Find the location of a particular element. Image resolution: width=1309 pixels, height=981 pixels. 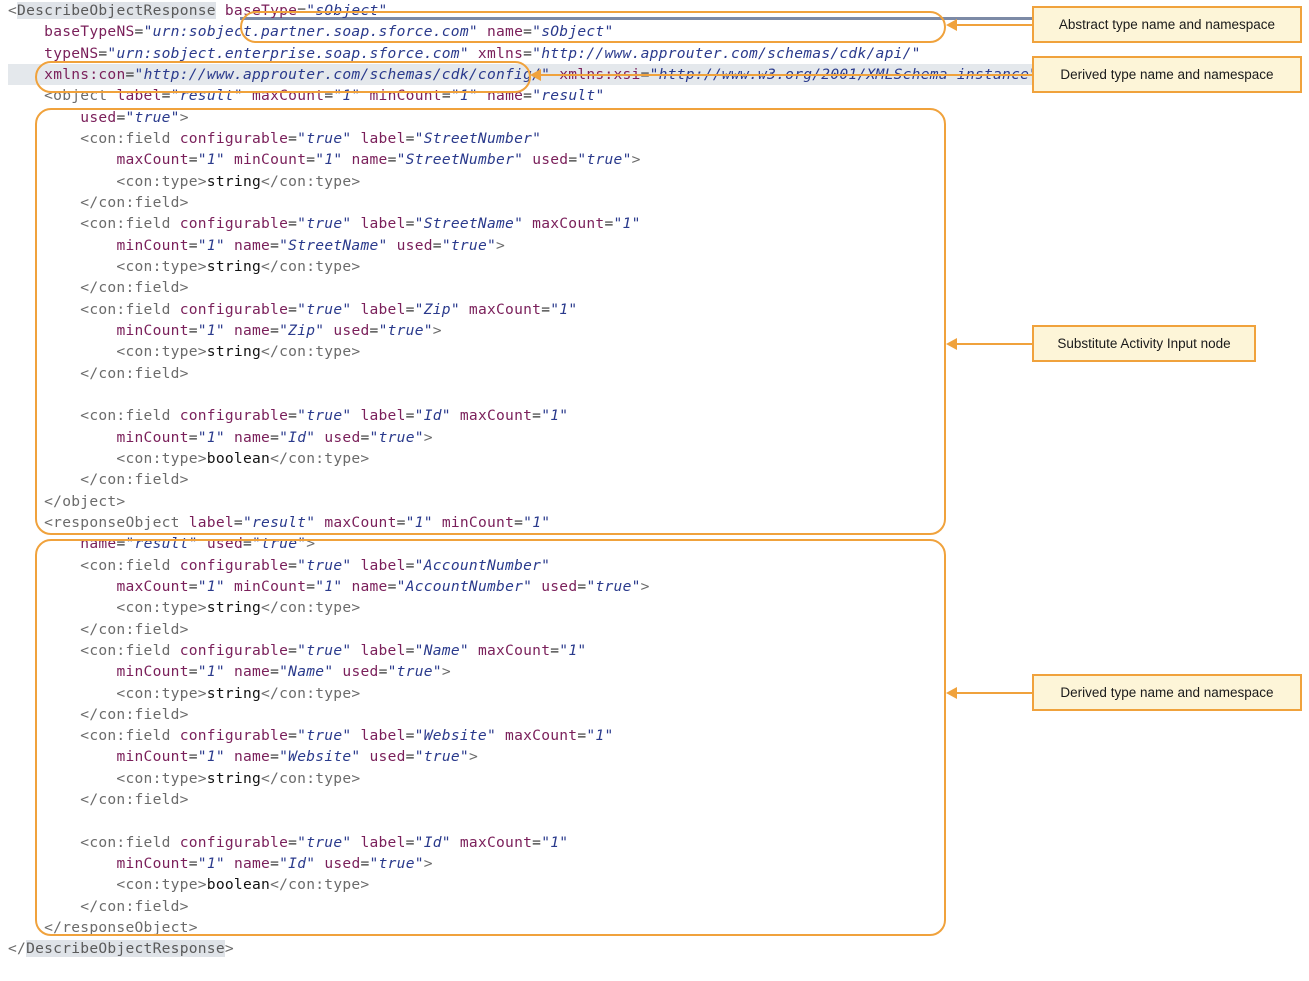

attribute-name: used is located at coordinates (387, 757).